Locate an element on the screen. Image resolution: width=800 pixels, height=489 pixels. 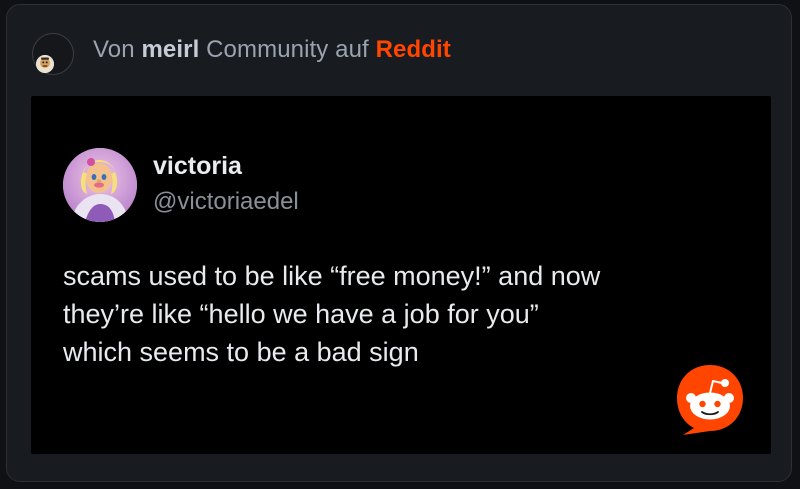
tweet-handle: @victoriaedel is located at coordinates (226, 201).